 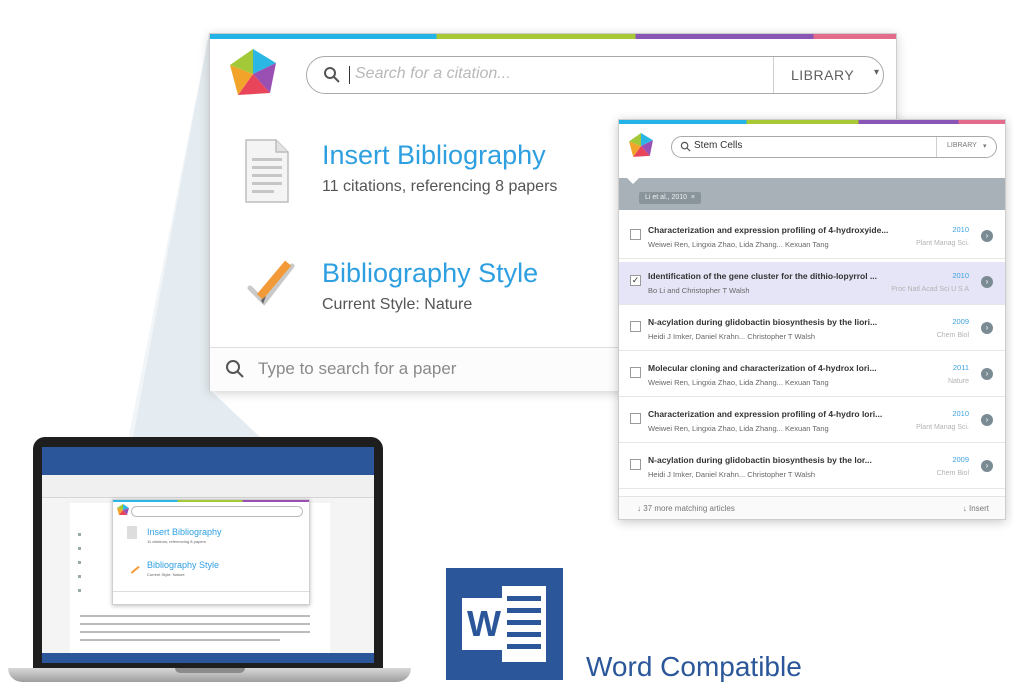 I want to click on mini-document-icon, so click(x=132, y=532).